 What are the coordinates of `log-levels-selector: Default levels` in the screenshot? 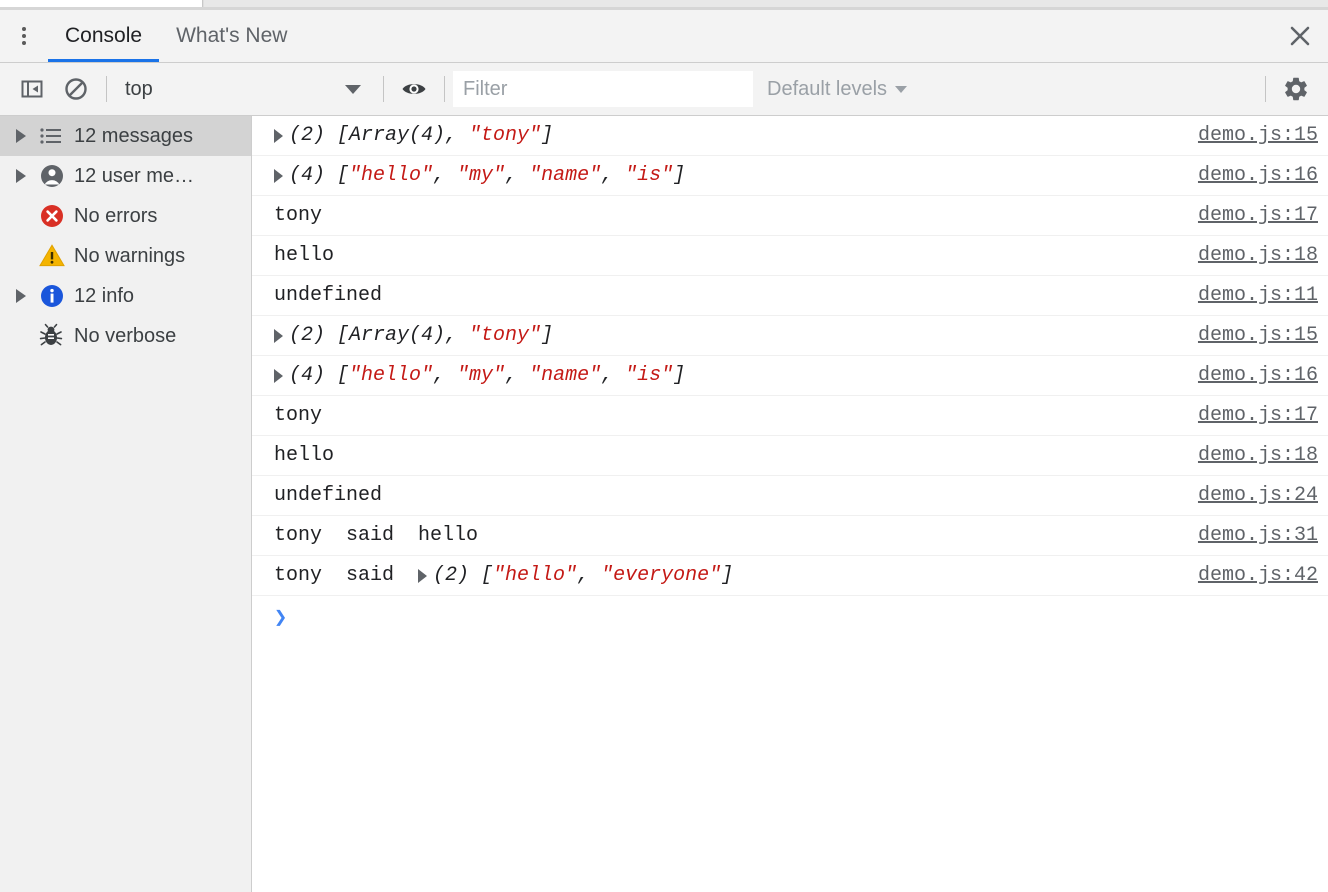 It's located at (837, 89).